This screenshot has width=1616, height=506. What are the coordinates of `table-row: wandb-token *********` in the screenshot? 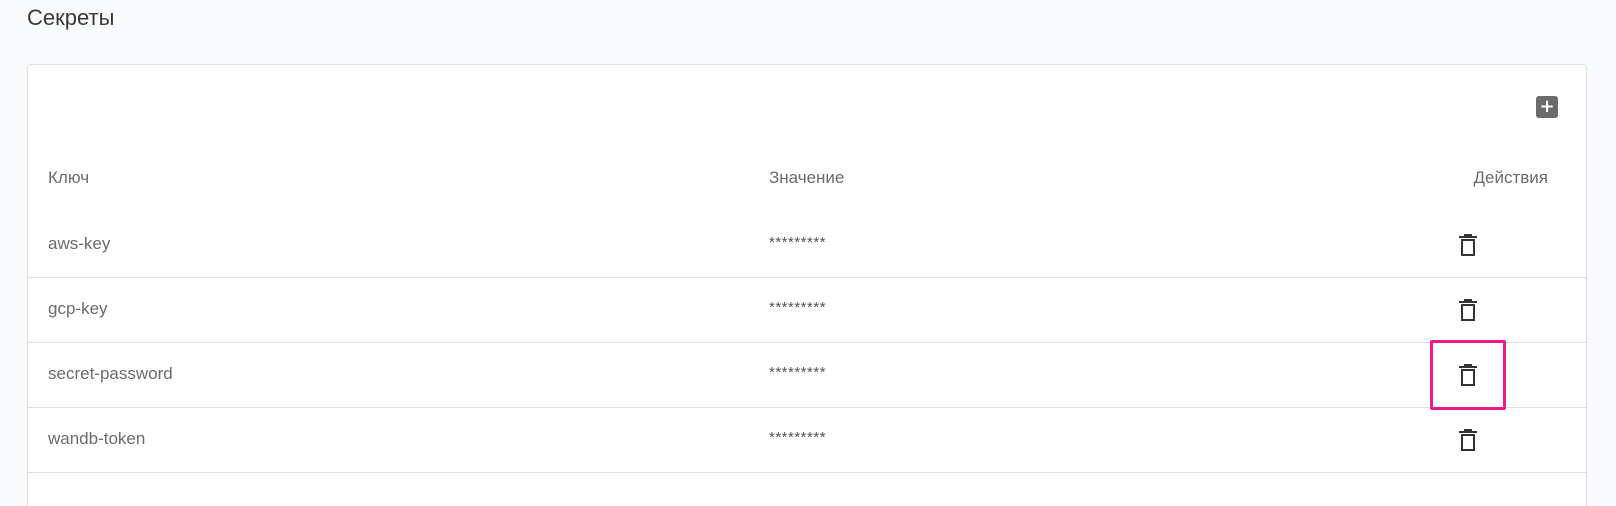 It's located at (807, 440).